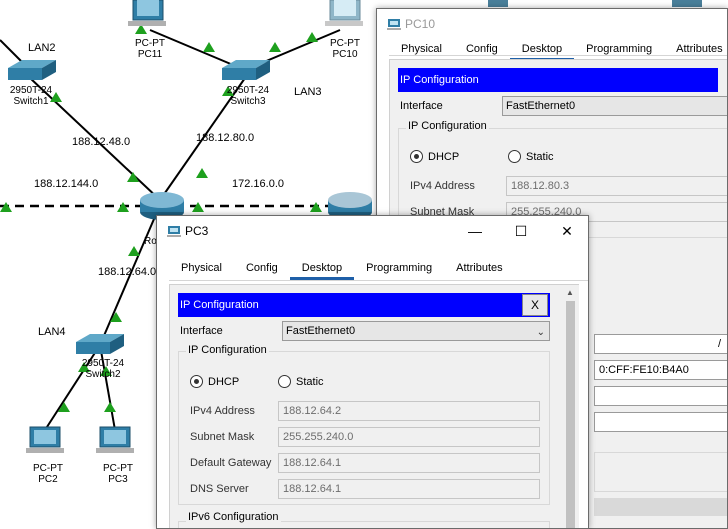  Describe the element at coordinates (150, 54) in the screenshot. I see `device-name: PC11` at that location.